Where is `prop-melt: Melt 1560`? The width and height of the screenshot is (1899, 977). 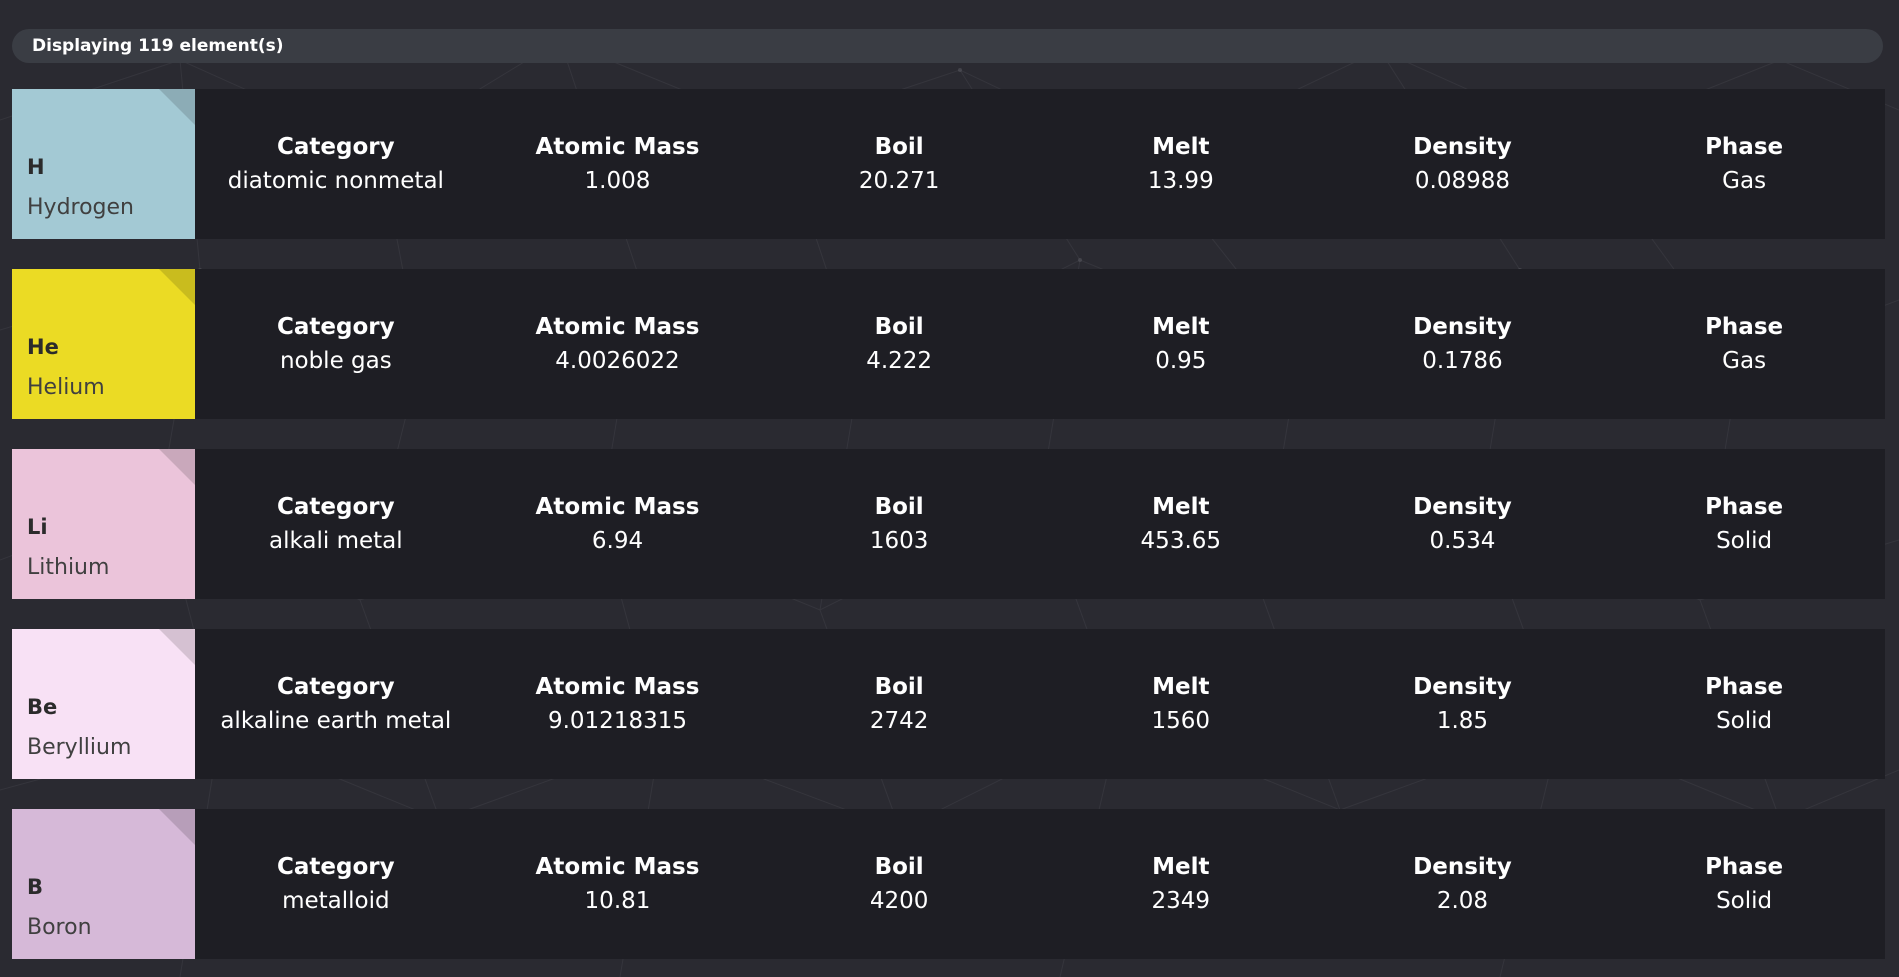
prop-melt: Melt 1560 is located at coordinates (1181, 704).